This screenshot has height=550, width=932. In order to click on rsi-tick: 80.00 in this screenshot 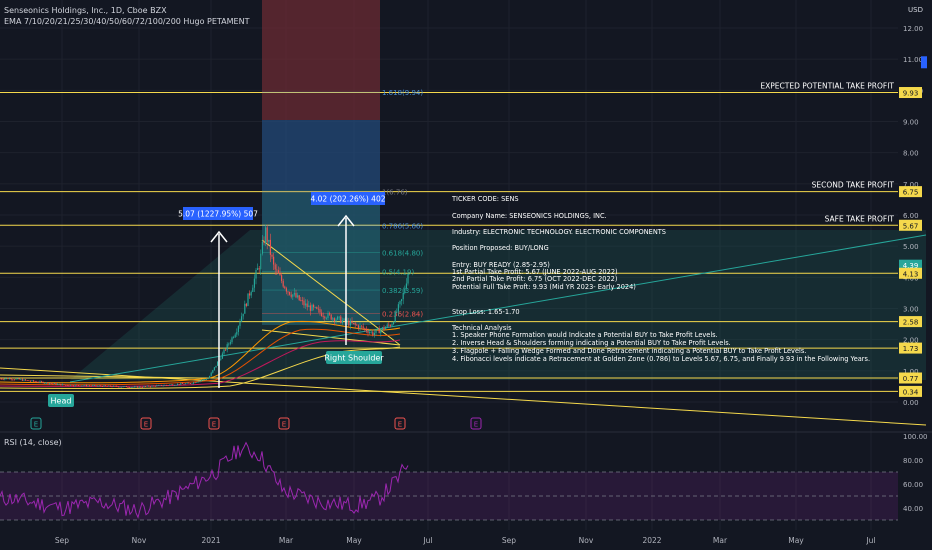, I will do `click(913, 461)`.